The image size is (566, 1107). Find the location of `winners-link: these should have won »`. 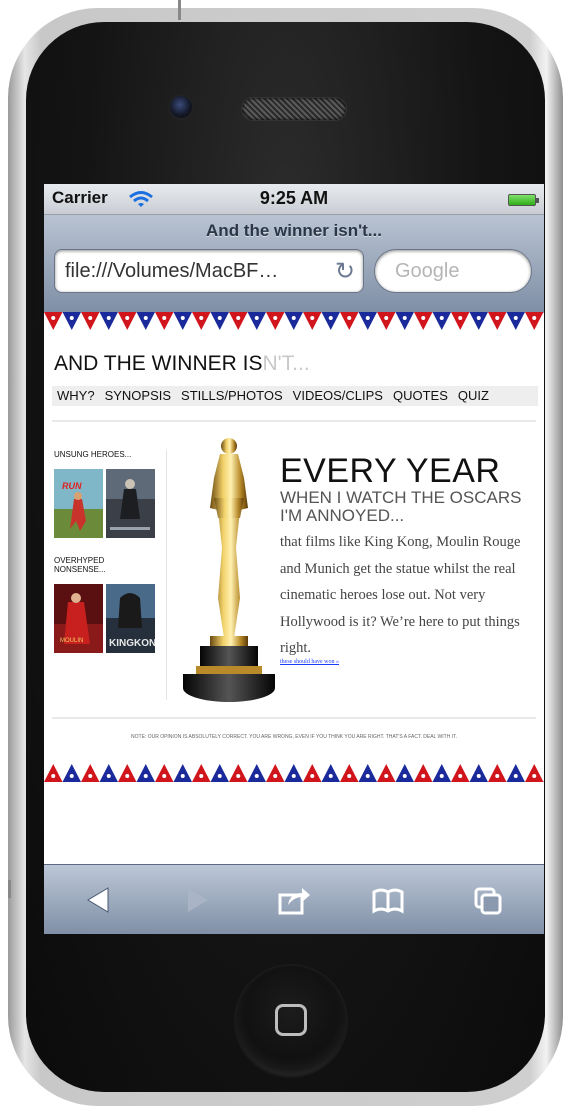

winners-link: these should have won » is located at coordinates (309, 662).